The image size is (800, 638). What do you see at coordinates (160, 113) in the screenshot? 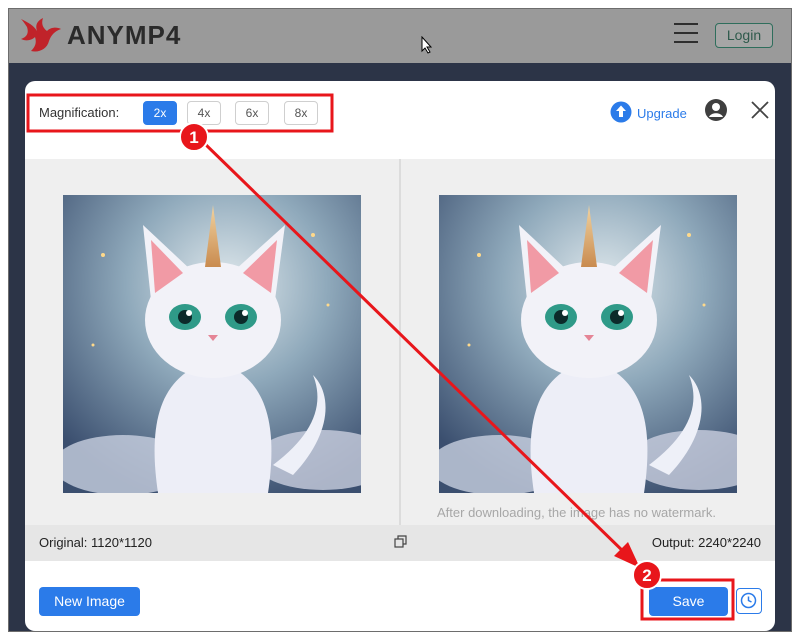
I see `magnification-2x-button: 2x` at bounding box center [160, 113].